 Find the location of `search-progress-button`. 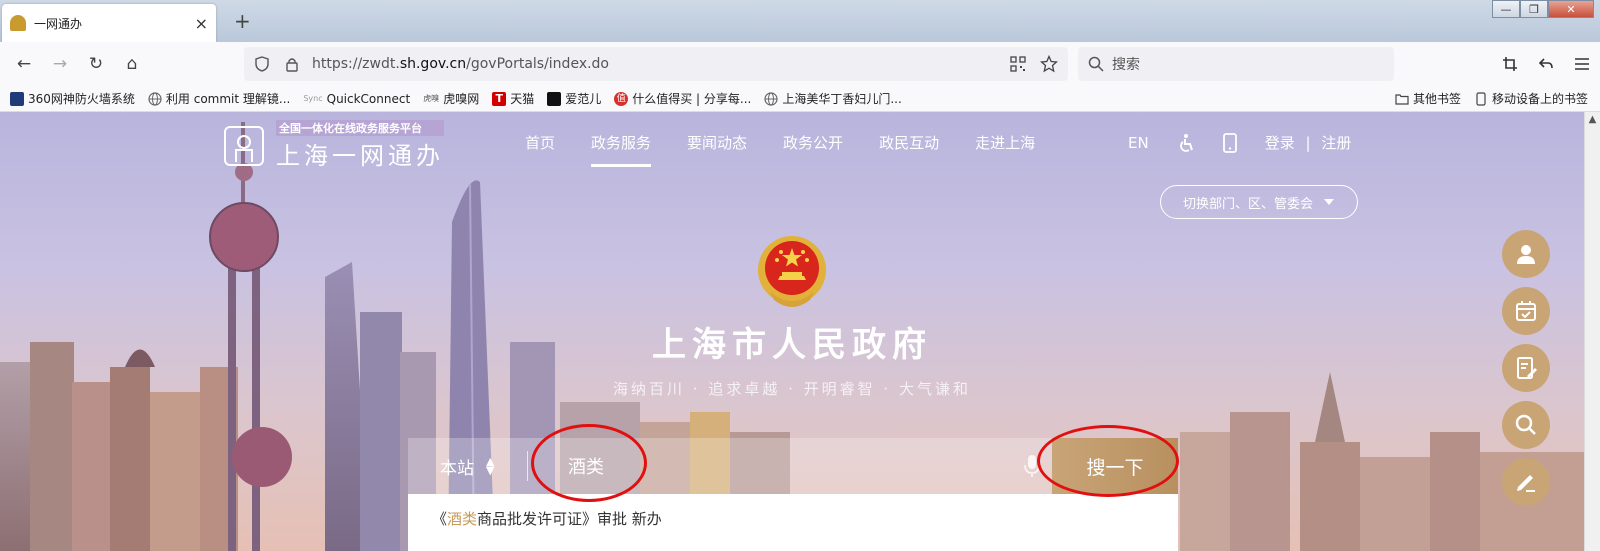

search-progress-button is located at coordinates (1526, 425).